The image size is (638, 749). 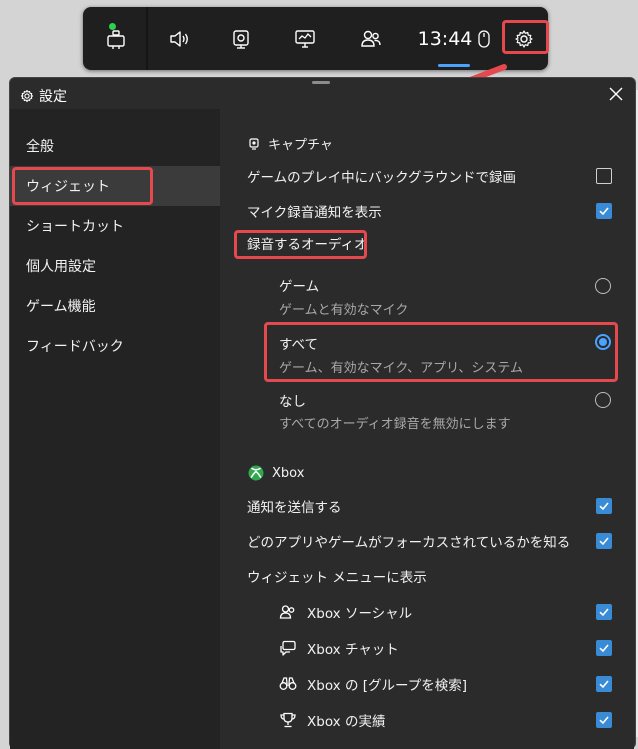 What do you see at coordinates (395, 424) in the screenshot?
I see `audio-option-none-subtitle: すべてのオーディオ録音を無効にします` at bounding box center [395, 424].